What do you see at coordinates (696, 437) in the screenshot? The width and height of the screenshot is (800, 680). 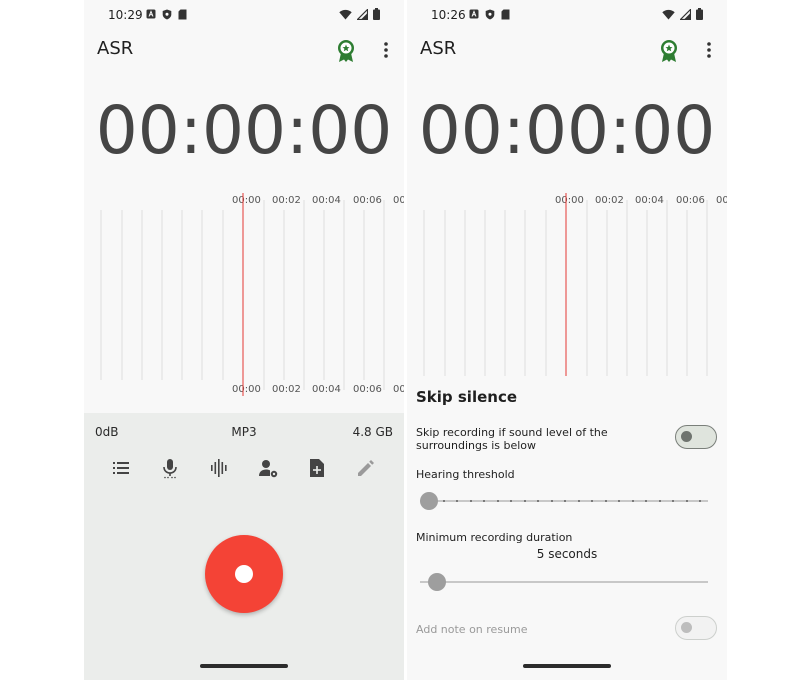 I see `skip-silence-toggle` at bounding box center [696, 437].